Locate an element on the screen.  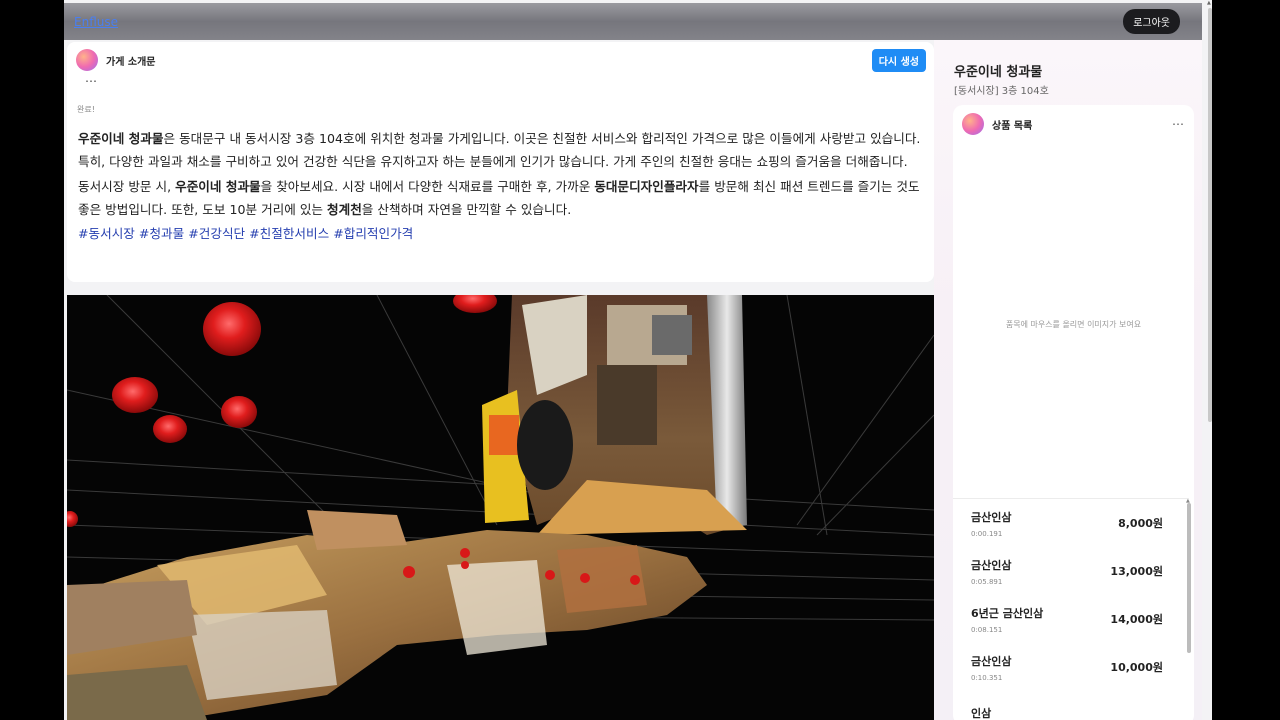
intro-title: 가게 소개문 is located at coordinates (131, 62).